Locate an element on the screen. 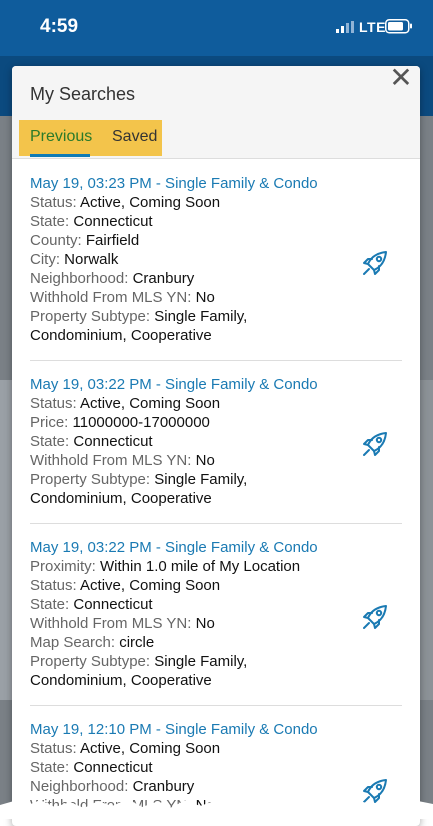  field-row: Price: 11000000-17000000 is located at coordinates (120, 422).